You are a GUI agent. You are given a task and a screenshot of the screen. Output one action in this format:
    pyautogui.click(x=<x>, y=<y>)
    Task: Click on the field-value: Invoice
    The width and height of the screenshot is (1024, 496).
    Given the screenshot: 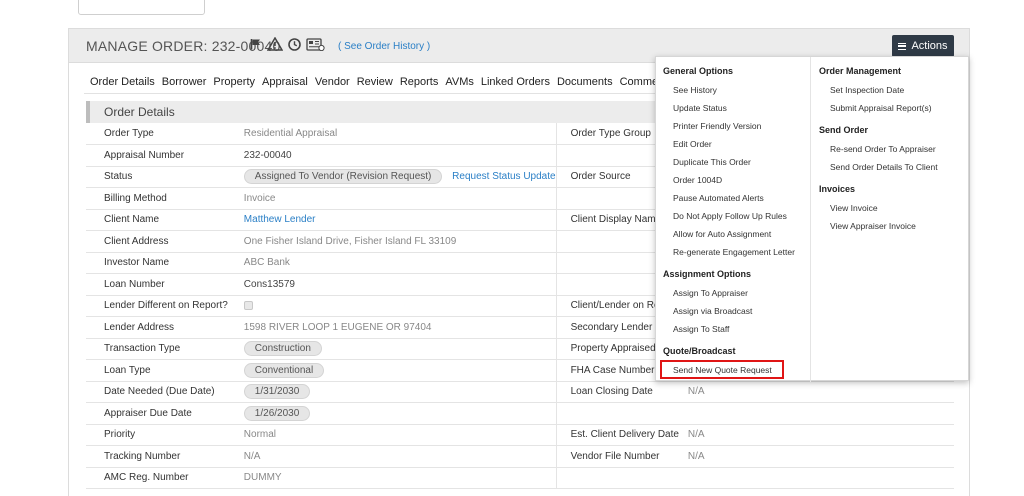 What is the action you would take?
    pyautogui.click(x=392, y=198)
    